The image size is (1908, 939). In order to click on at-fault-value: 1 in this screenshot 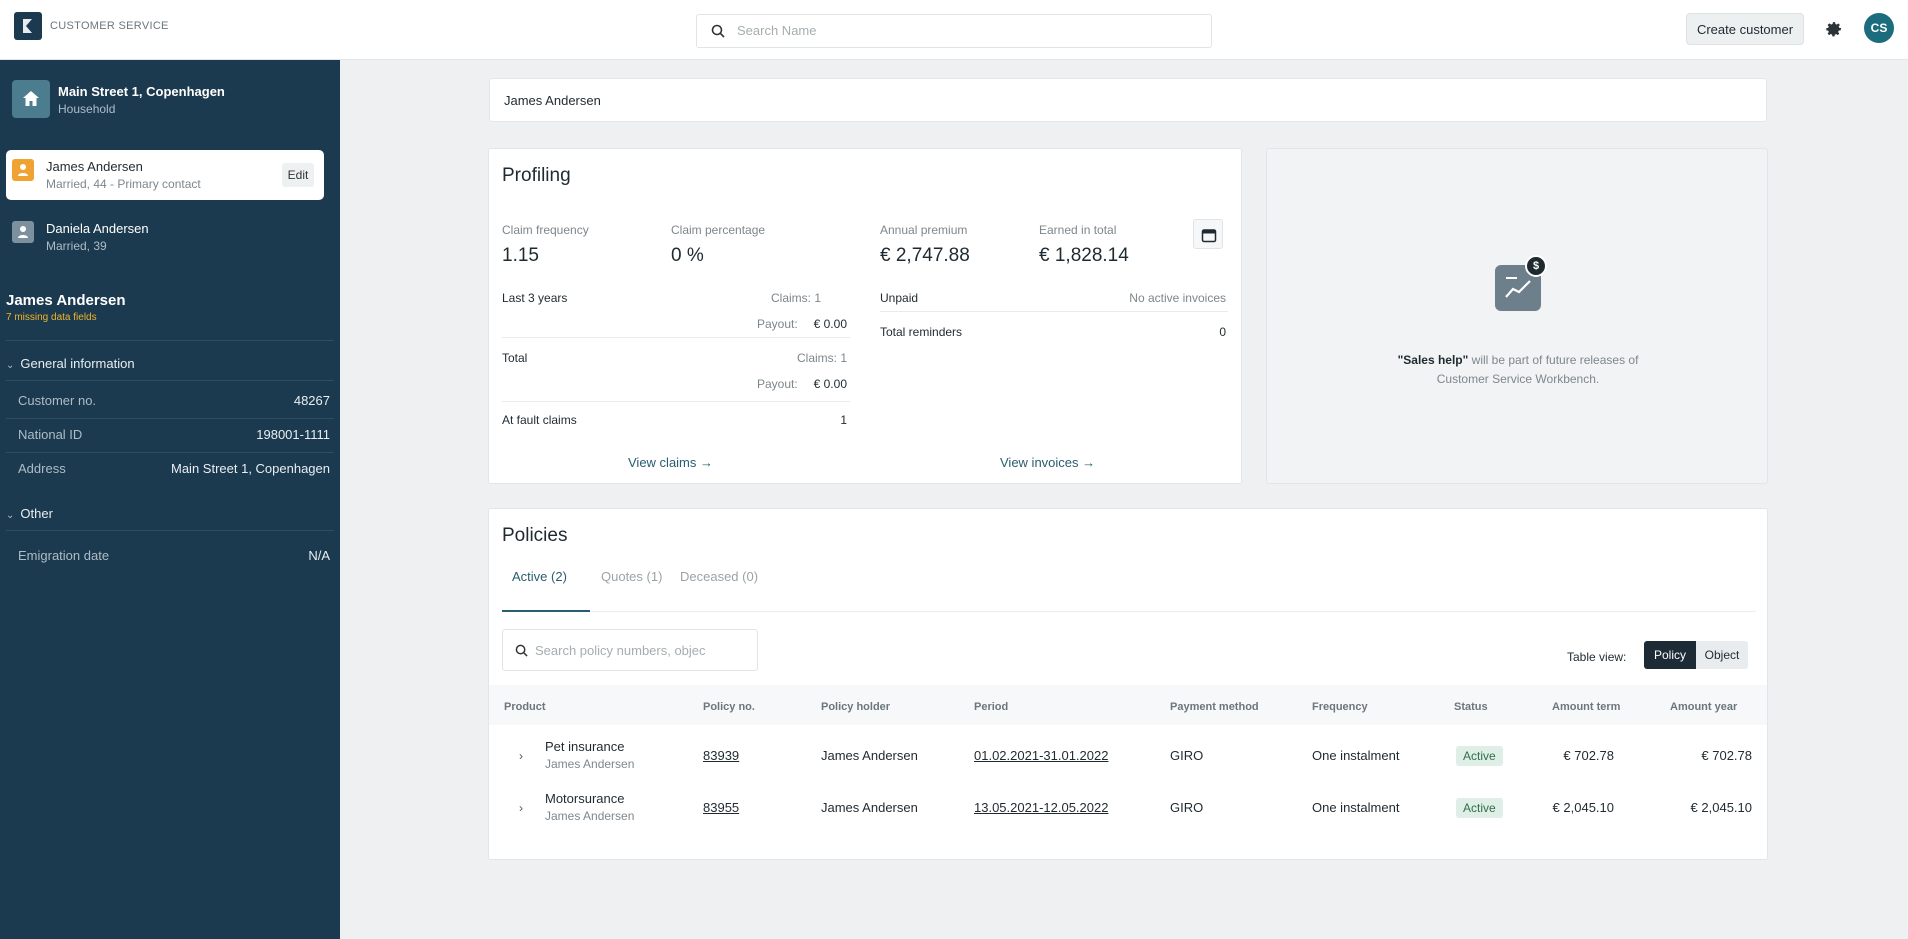, I will do `click(843, 420)`.